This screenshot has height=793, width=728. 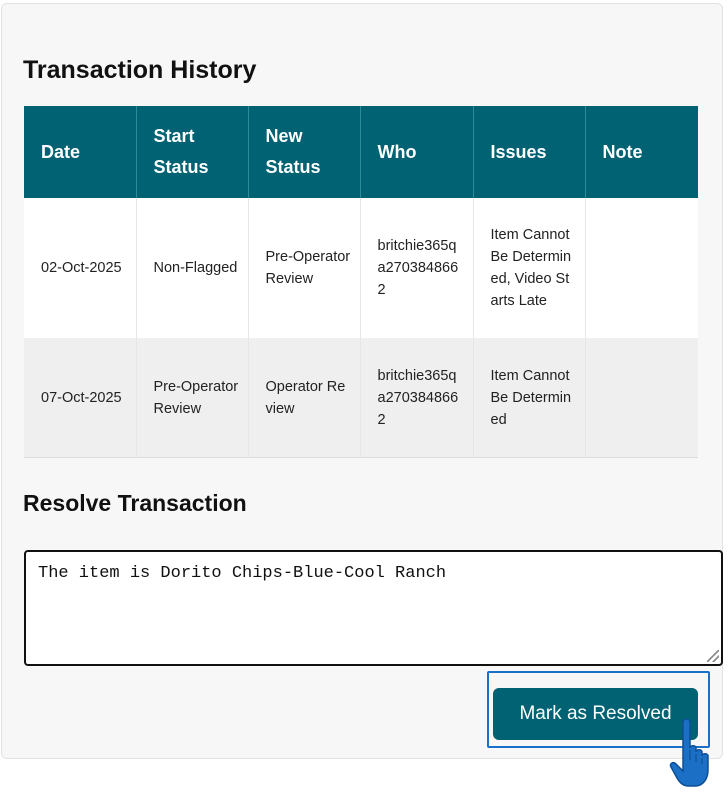 I want to click on transaction-history-title: Transaction History, so click(x=140, y=70).